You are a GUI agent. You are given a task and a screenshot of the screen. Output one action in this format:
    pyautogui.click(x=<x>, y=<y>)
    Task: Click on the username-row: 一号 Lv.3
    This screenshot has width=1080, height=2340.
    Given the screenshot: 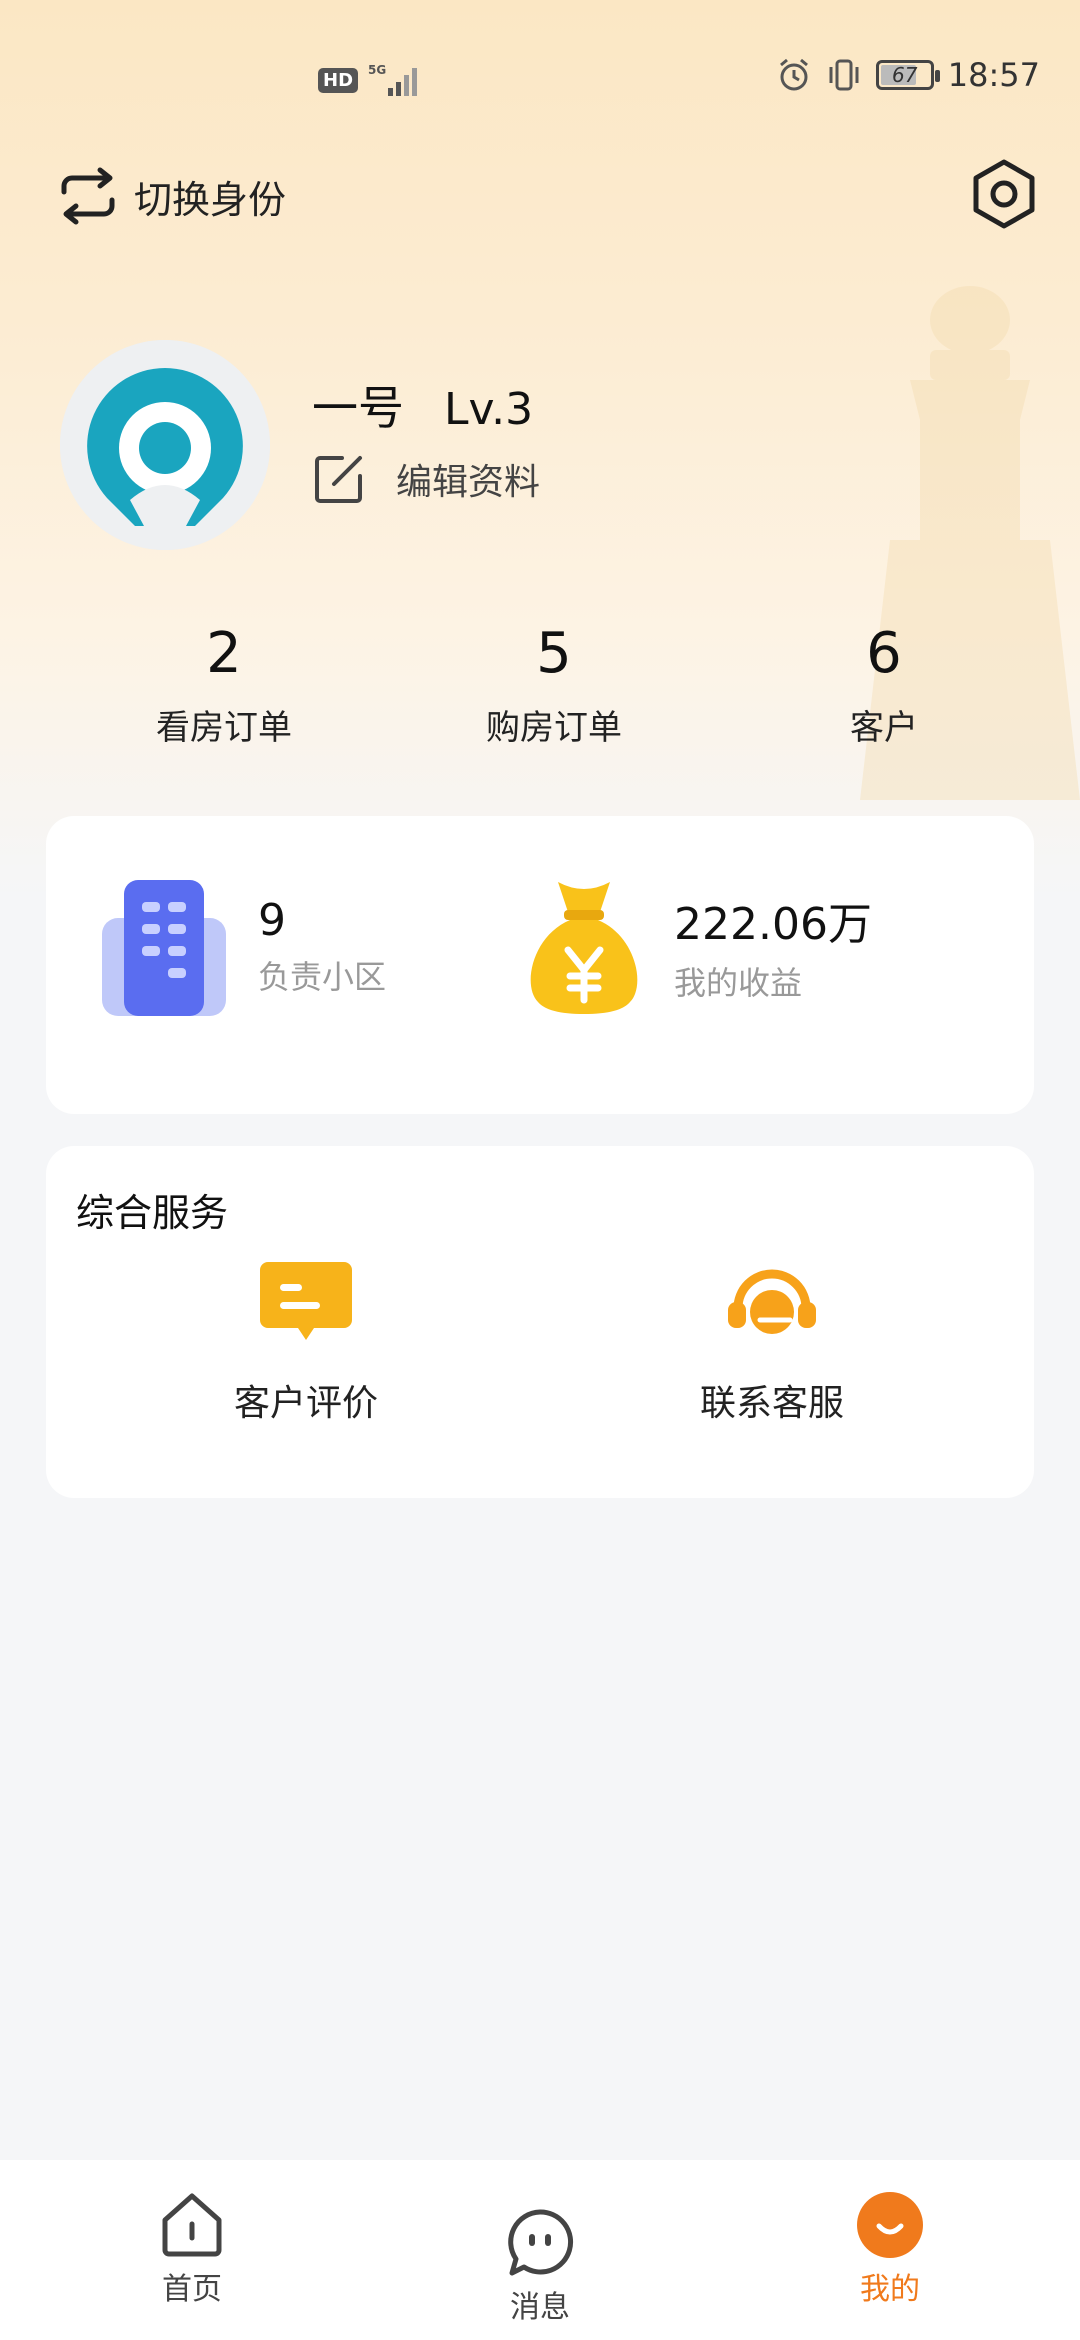 What is the action you would take?
    pyautogui.click(x=422, y=405)
    